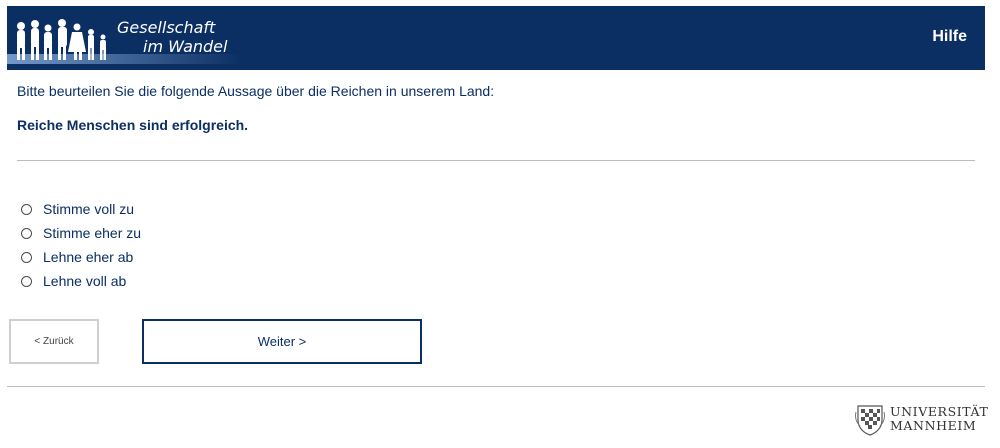  I want to click on option-label: Lehne voll ab, so click(85, 281).